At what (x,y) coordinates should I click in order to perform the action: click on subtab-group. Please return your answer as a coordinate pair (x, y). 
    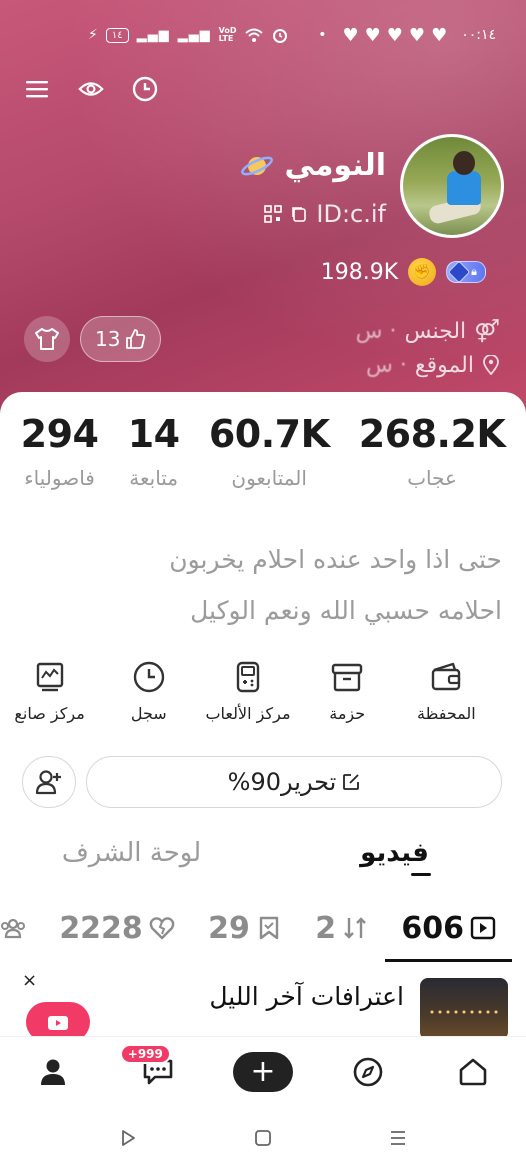
    Looking at the image, I should click on (18, 928).